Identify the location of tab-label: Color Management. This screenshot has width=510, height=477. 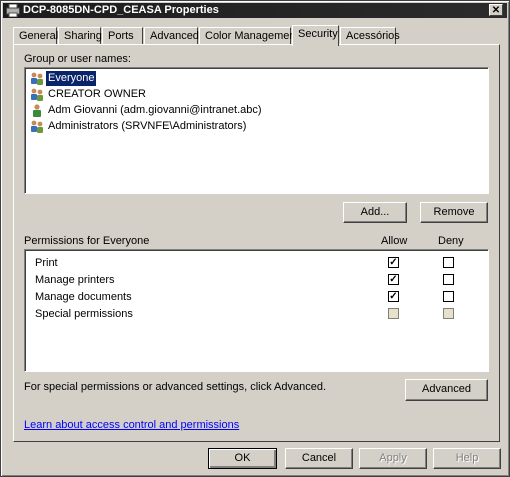
(252, 36).